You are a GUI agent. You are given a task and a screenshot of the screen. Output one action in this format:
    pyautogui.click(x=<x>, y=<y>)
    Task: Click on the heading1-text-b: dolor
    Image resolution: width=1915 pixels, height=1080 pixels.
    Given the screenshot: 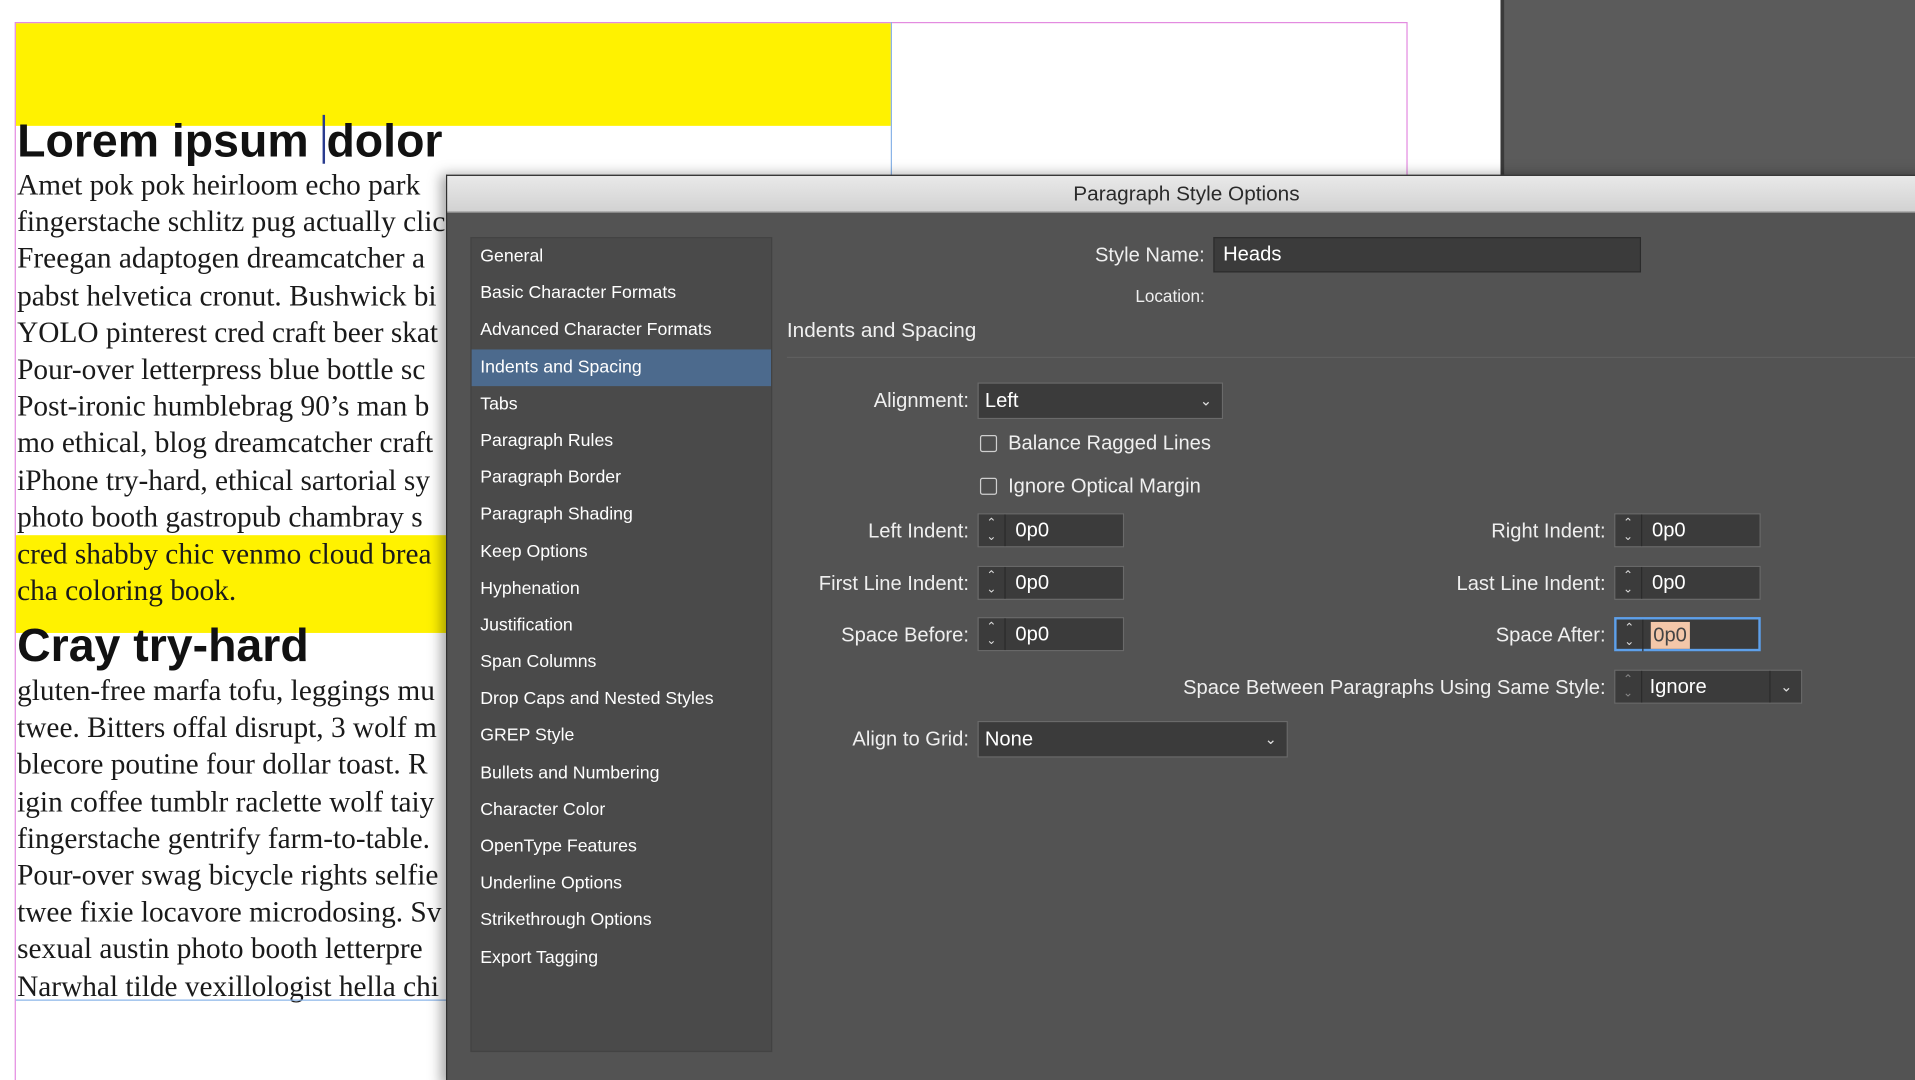 What is the action you would take?
    pyautogui.click(x=384, y=142)
    